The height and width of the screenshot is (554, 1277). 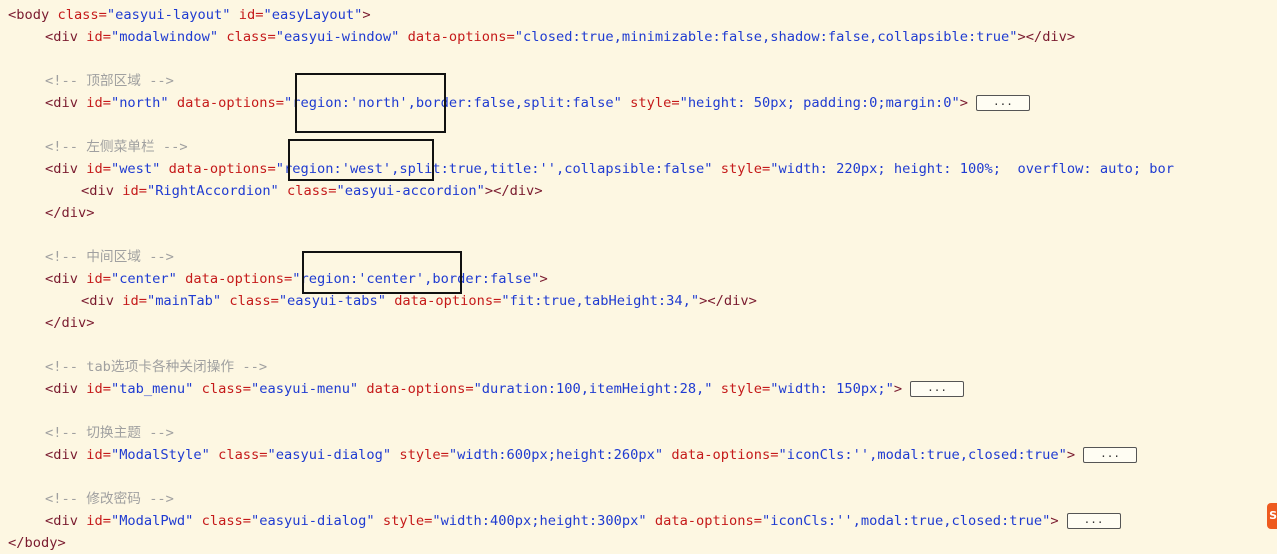 What do you see at coordinates (922, 455) in the screenshot?
I see `token-value: "iconCls:'',modal:true,closed:true"` at bounding box center [922, 455].